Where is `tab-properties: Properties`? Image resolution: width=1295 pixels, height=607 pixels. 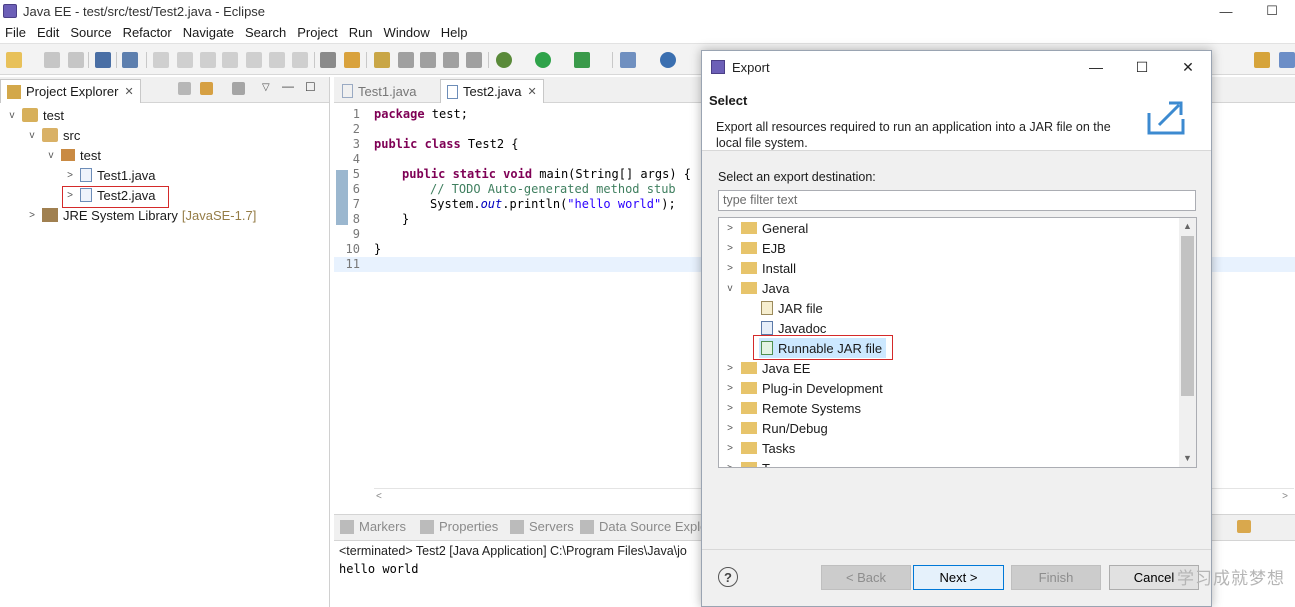
tab-properties: Properties is located at coordinates (459, 526).